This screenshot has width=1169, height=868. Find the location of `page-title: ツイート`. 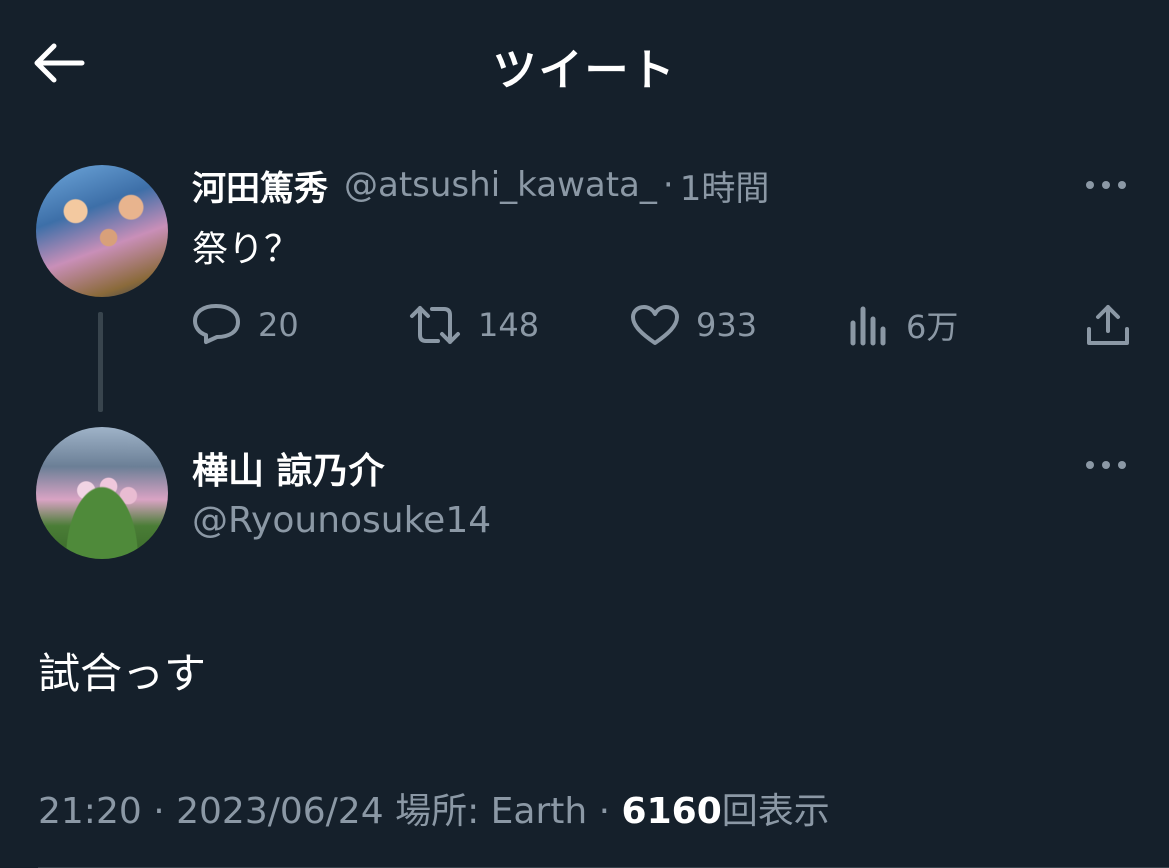

page-title: ツイート is located at coordinates (584, 70).